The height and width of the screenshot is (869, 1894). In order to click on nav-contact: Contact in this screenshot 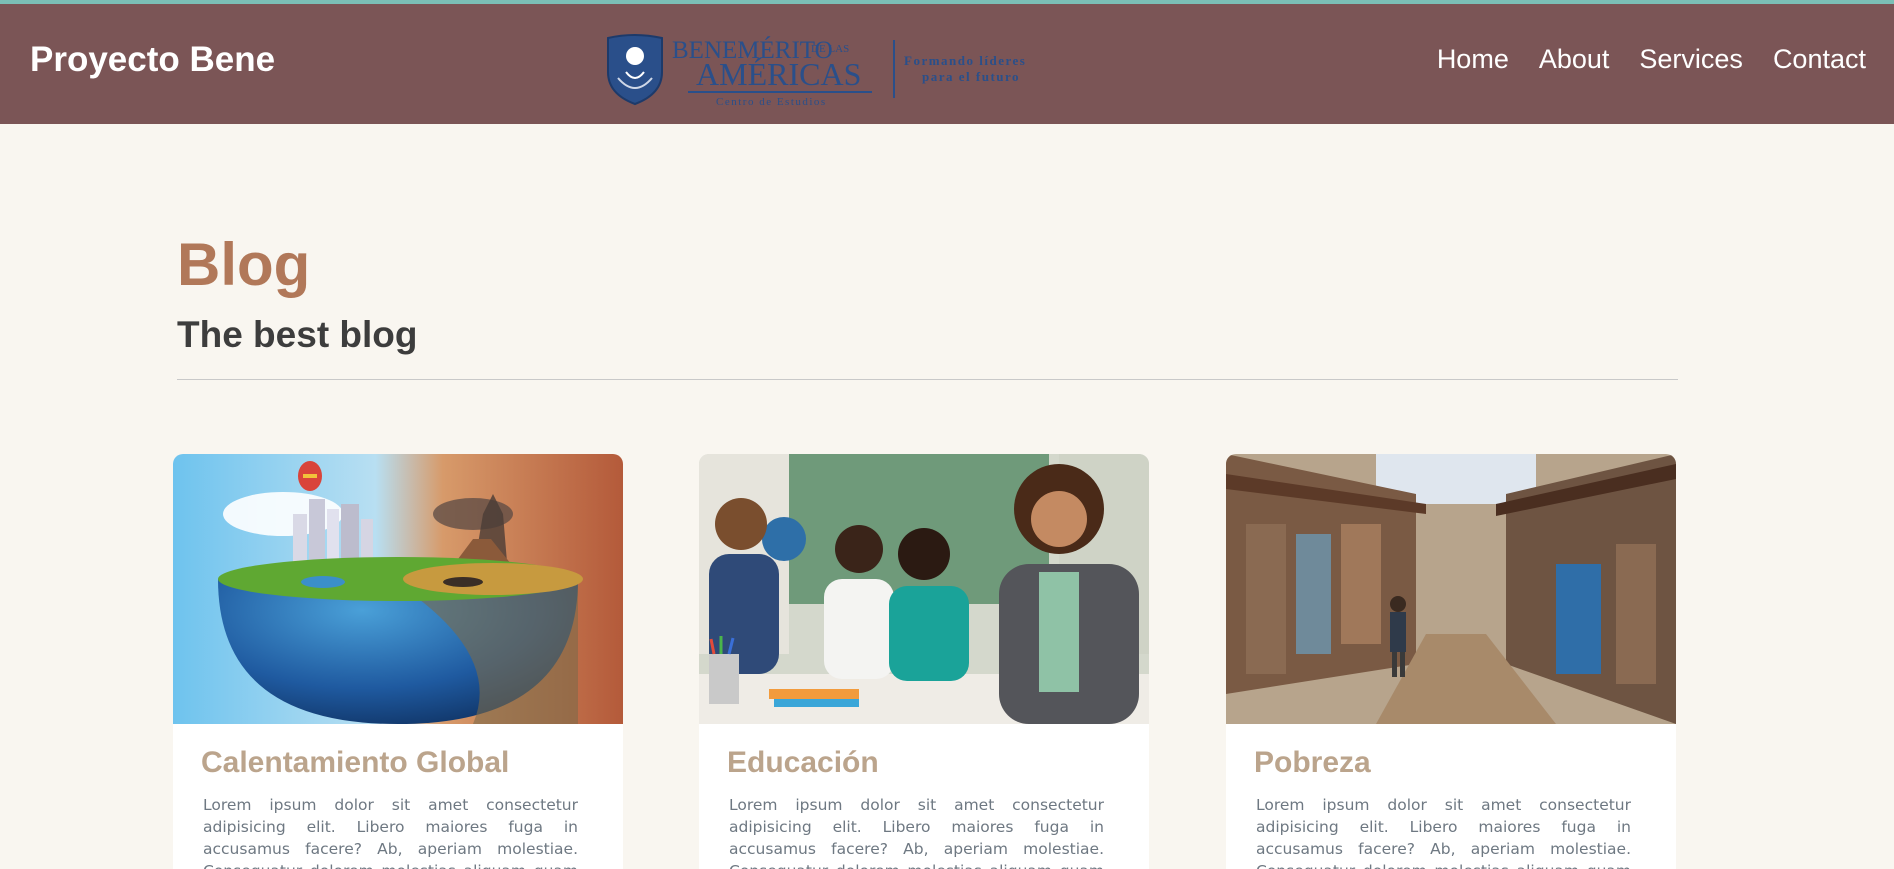, I will do `click(1819, 59)`.